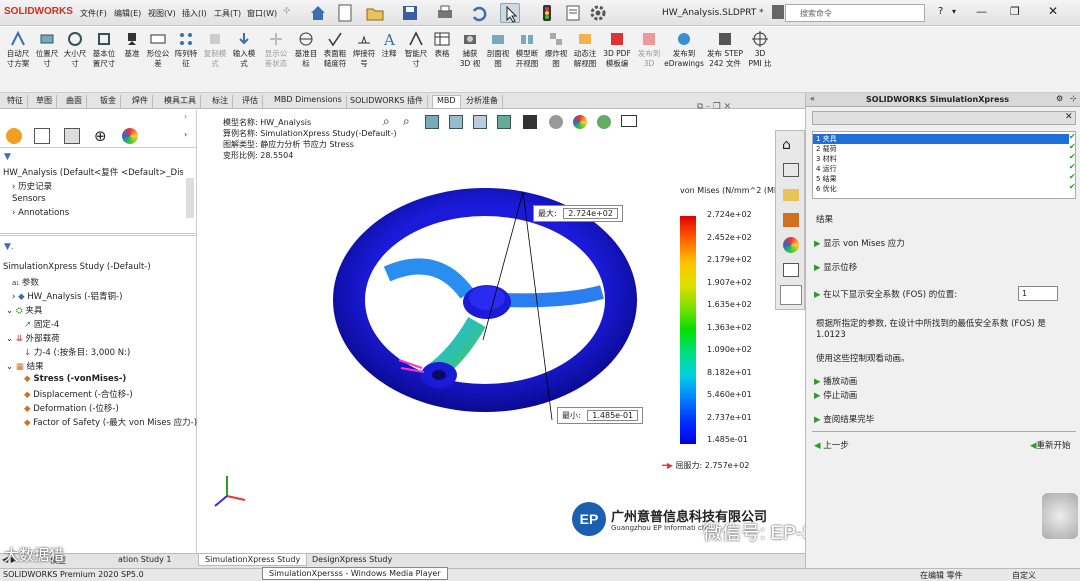 Image resolution: width=1080 pixels, height=581 pixels. I want to click on zoom-area-icon: ⌕, so click(406, 121).